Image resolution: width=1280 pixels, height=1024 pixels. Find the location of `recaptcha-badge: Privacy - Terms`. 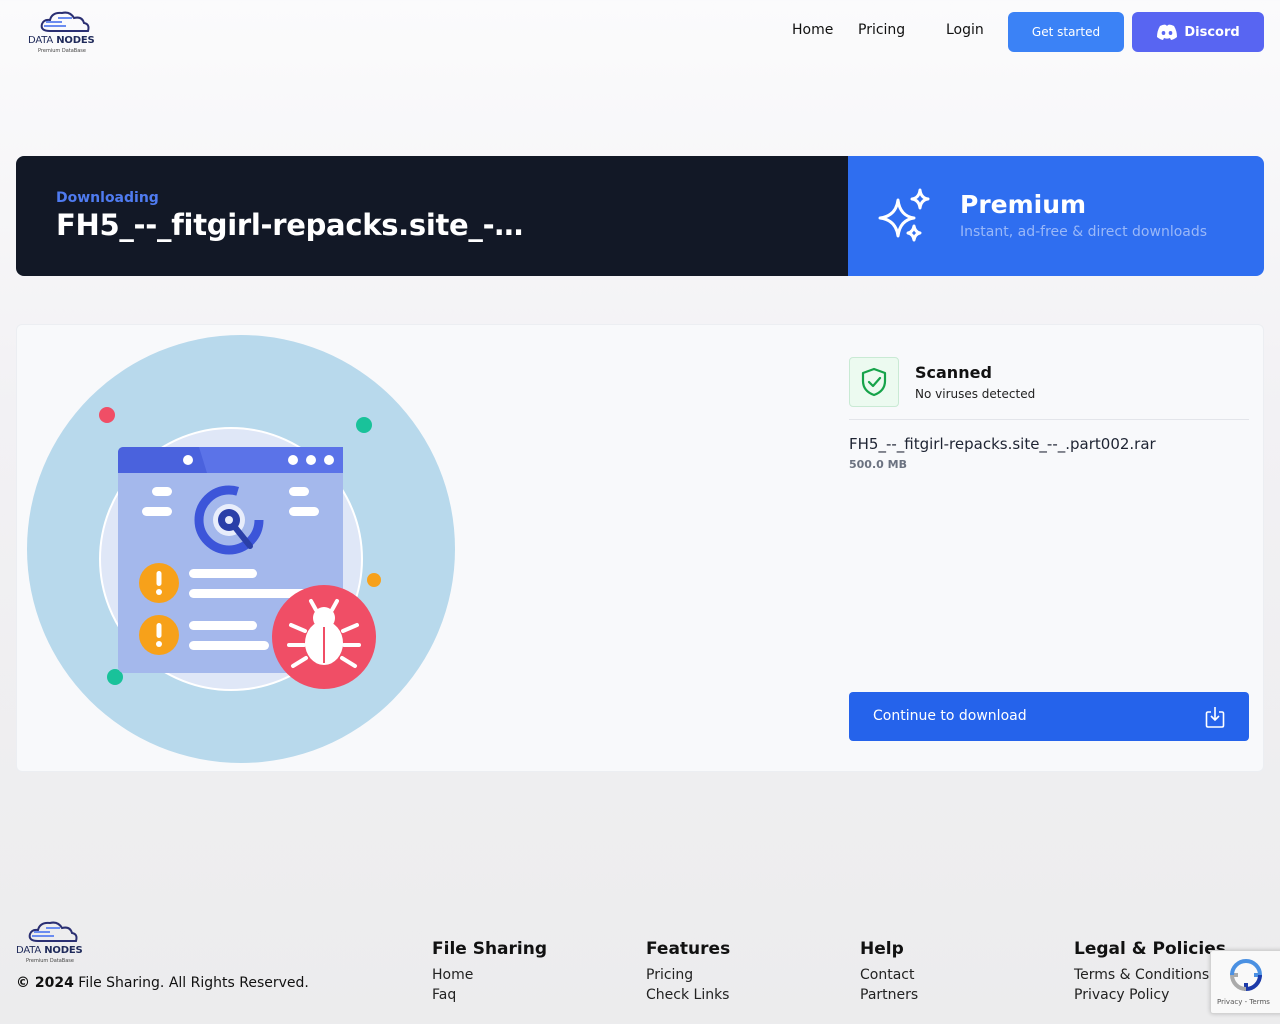

recaptcha-badge: Privacy - Terms is located at coordinates (1245, 982).